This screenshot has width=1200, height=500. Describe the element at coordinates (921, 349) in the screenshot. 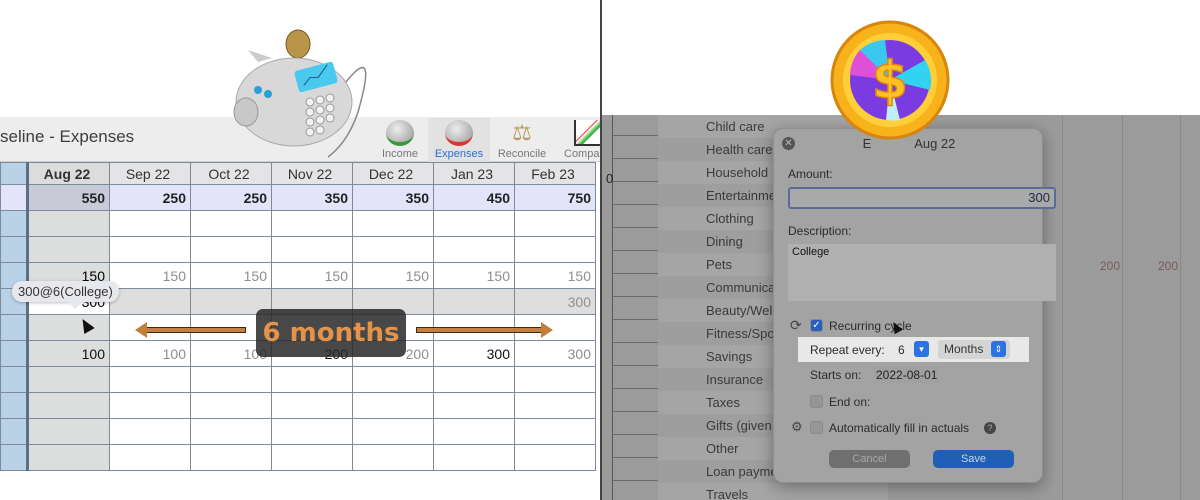

I see `repeat-value-dropdown-icon: ▾` at that location.